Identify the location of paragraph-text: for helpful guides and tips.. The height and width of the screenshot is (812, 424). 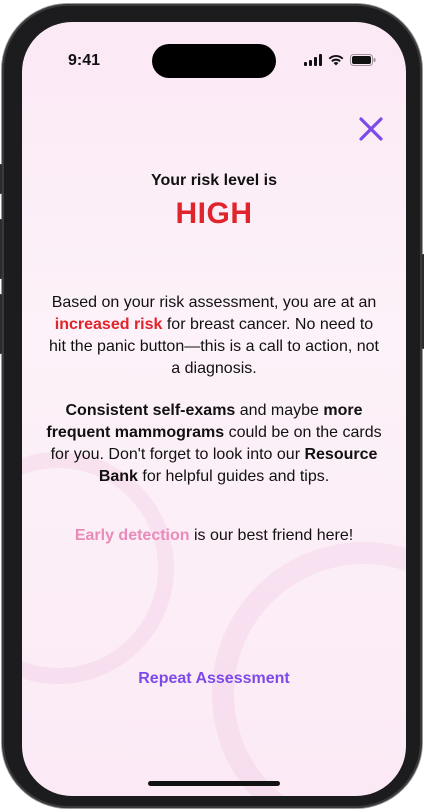
(233, 476).